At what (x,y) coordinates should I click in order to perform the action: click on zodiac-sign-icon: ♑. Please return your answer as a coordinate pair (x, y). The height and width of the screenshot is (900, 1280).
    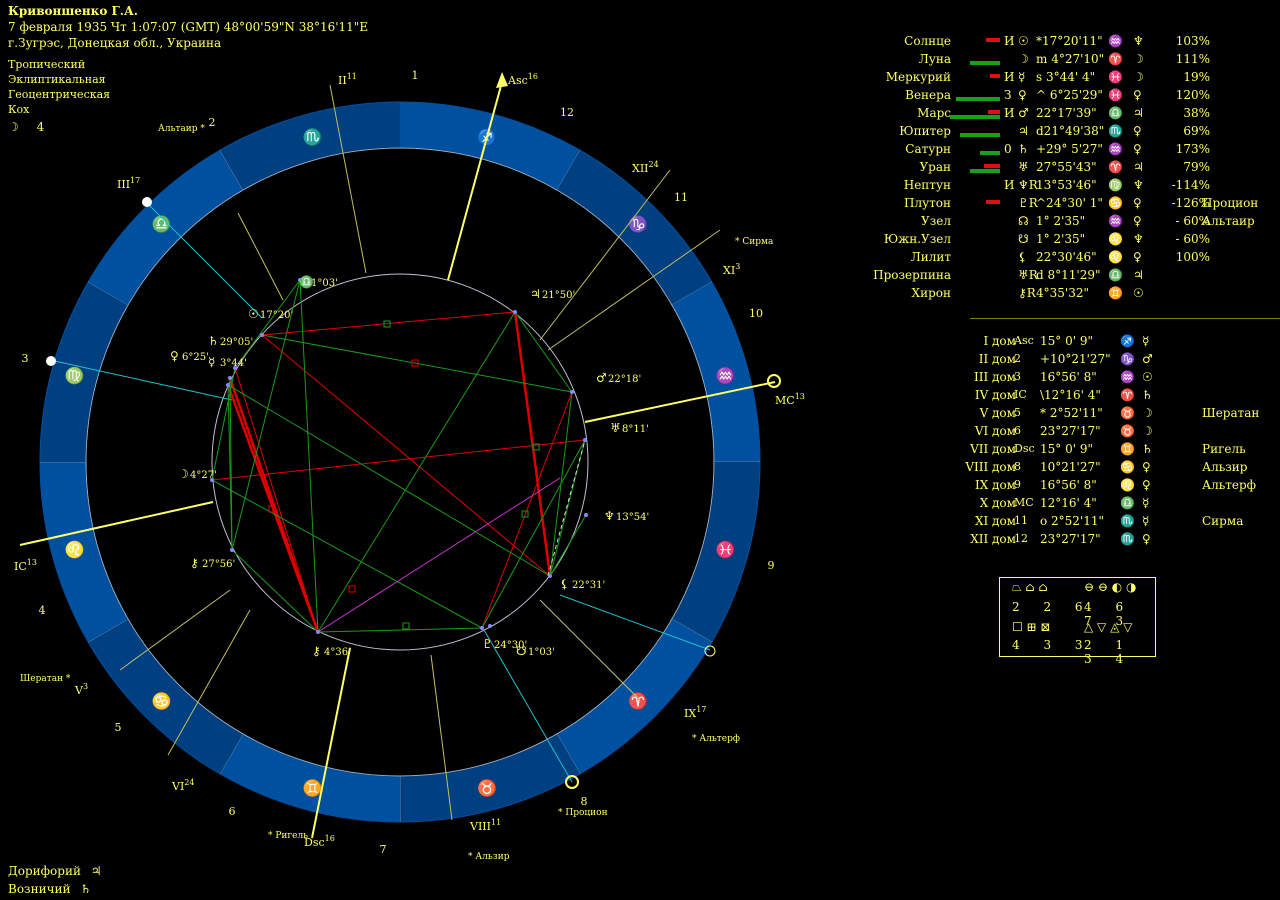
    Looking at the image, I should click on (638, 224).